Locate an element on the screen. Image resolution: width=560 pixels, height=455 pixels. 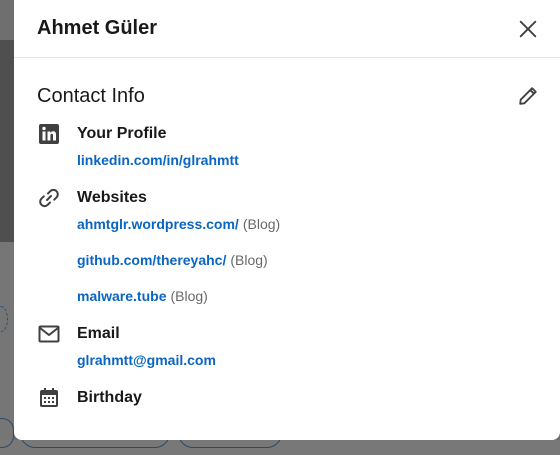
email-link: glrahmtt@gmail.com is located at coordinates (146, 360).